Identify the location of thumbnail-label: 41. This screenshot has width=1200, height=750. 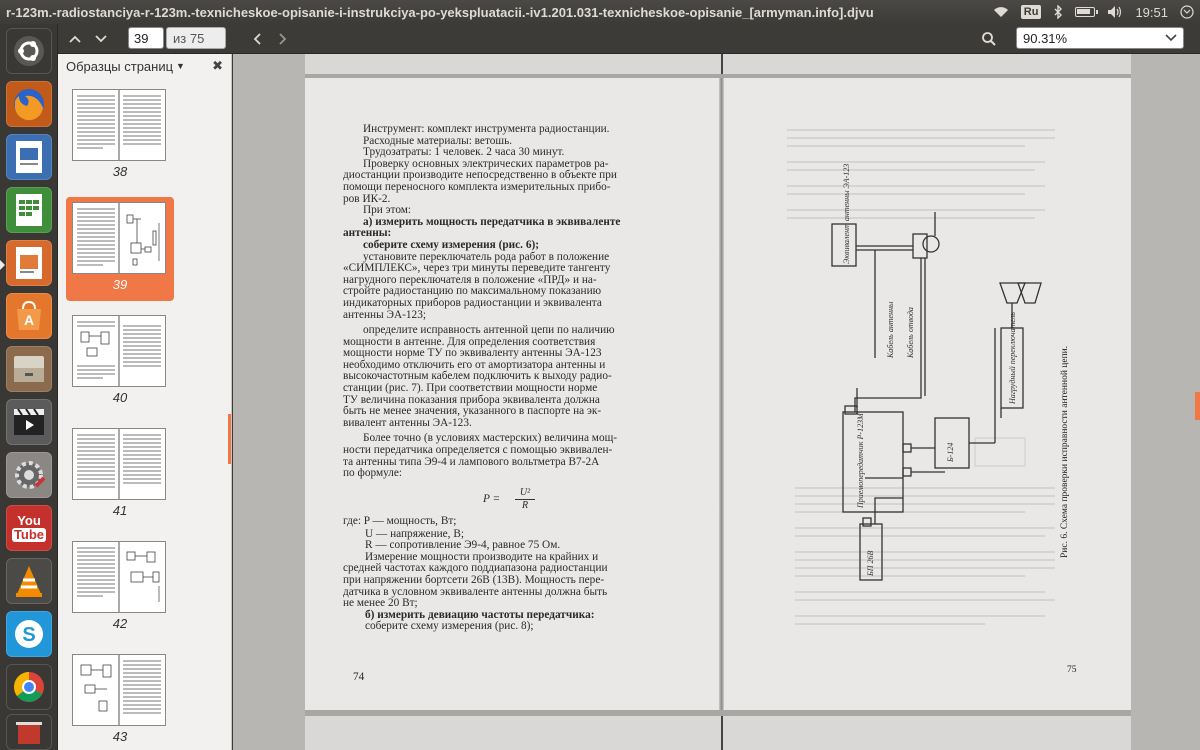
(120, 510).